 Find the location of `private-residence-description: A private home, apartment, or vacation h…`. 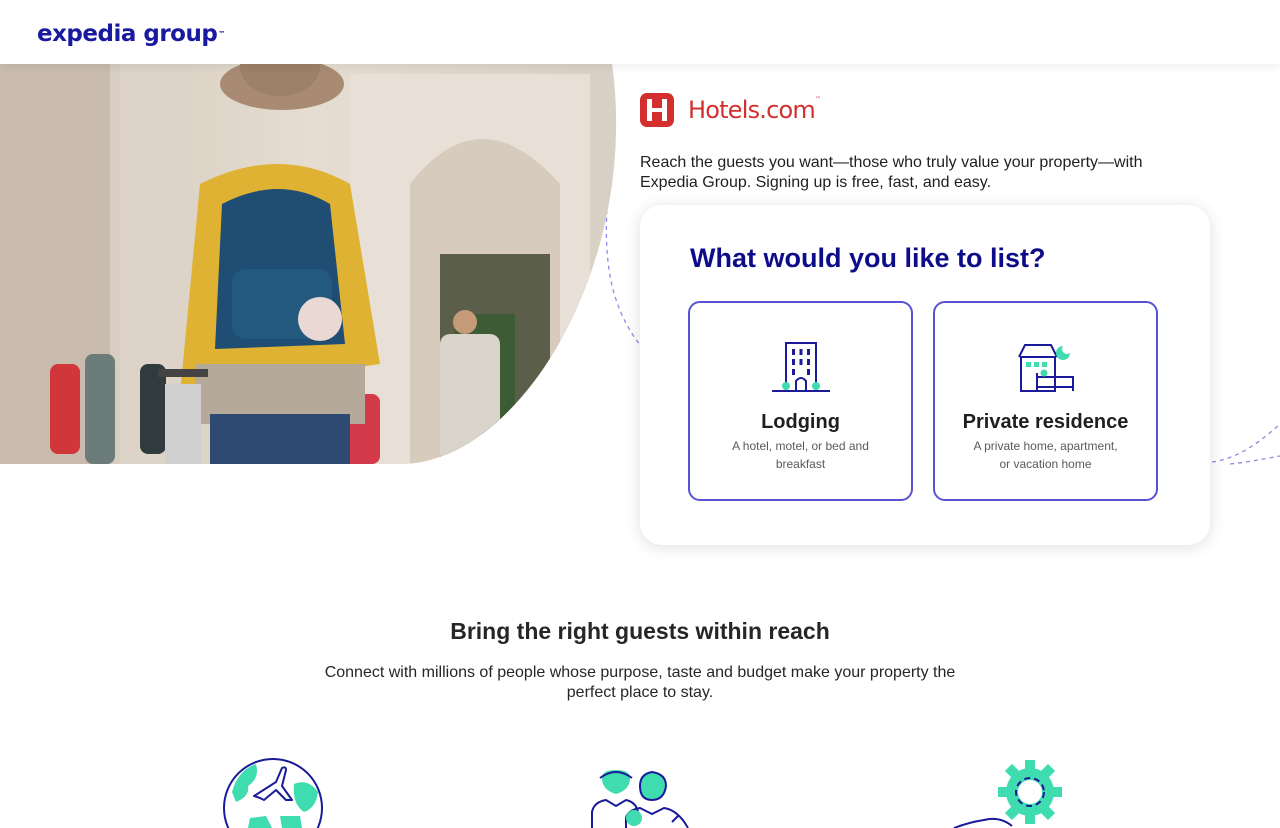

private-residence-description: A private home, apartment, or vacation h… is located at coordinates (1045, 455).